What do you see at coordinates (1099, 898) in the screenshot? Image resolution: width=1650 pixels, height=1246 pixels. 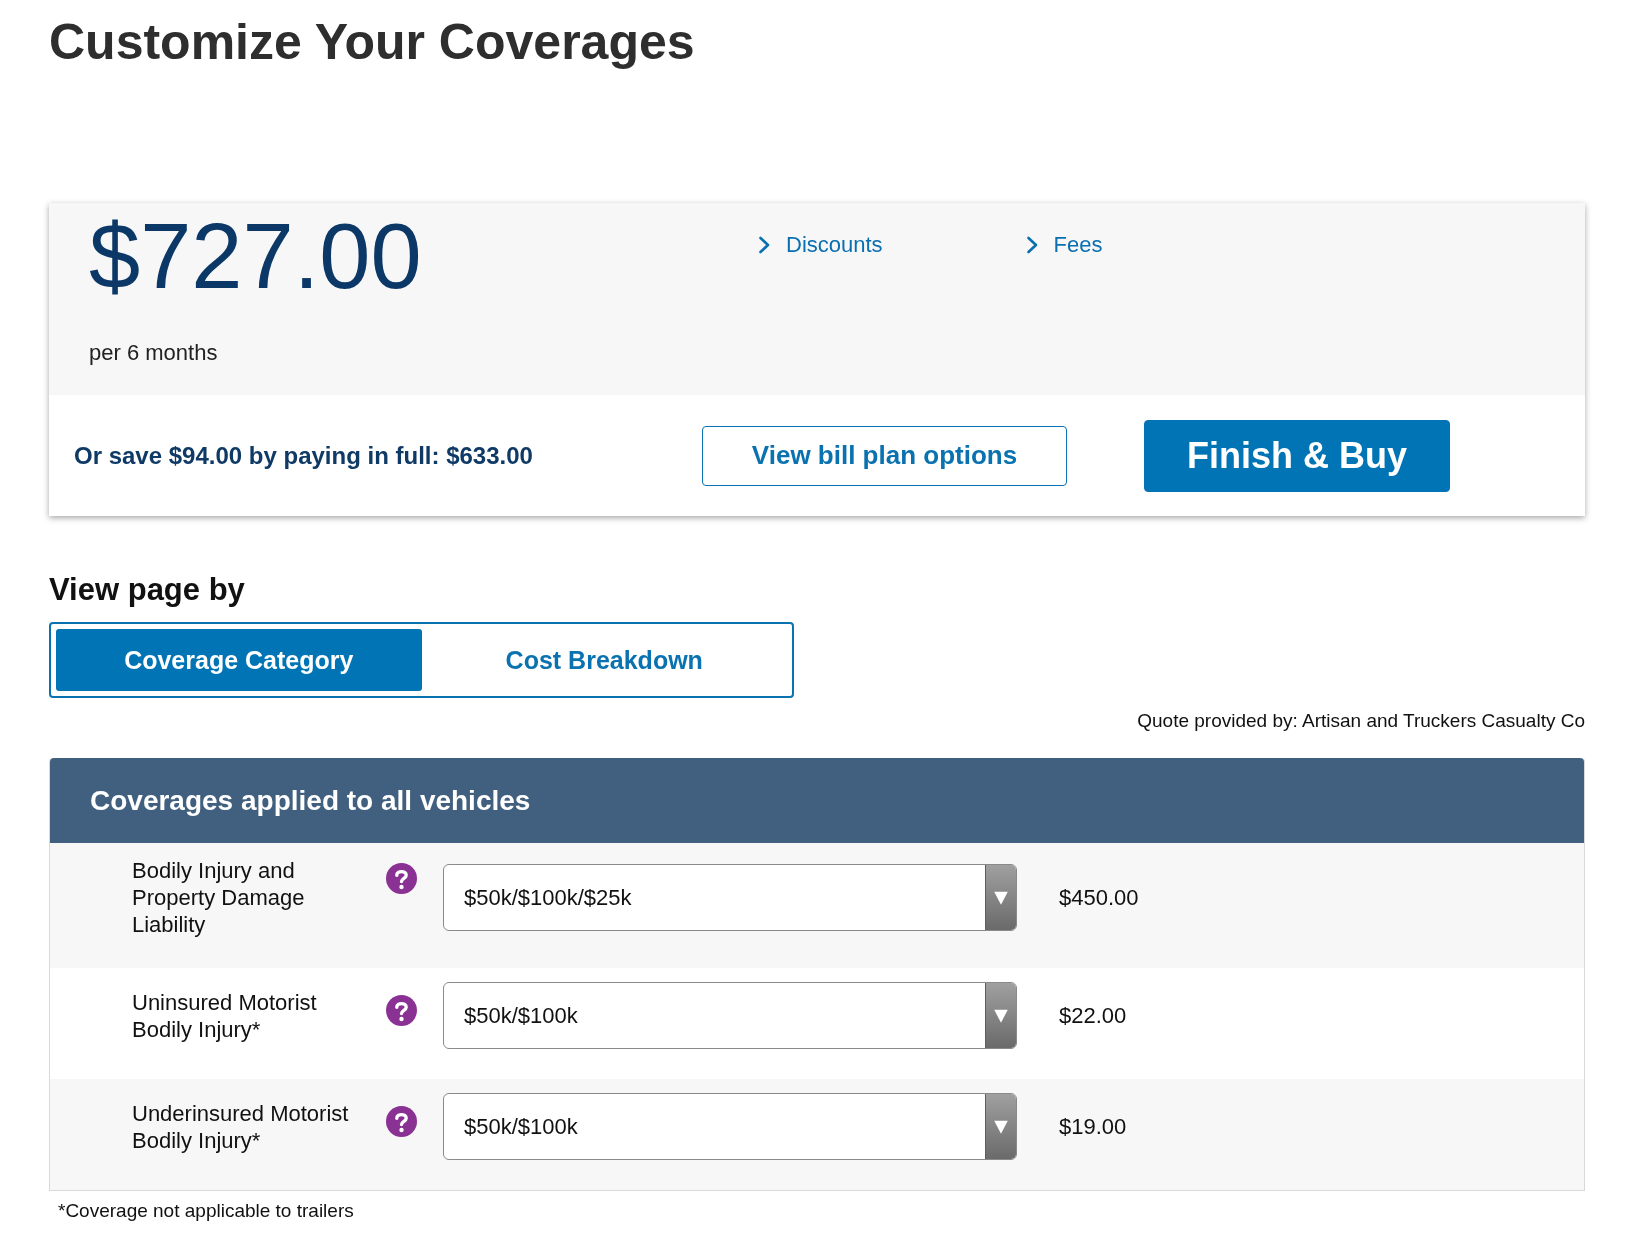 I see `premium-amount: $450.00` at bounding box center [1099, 898].